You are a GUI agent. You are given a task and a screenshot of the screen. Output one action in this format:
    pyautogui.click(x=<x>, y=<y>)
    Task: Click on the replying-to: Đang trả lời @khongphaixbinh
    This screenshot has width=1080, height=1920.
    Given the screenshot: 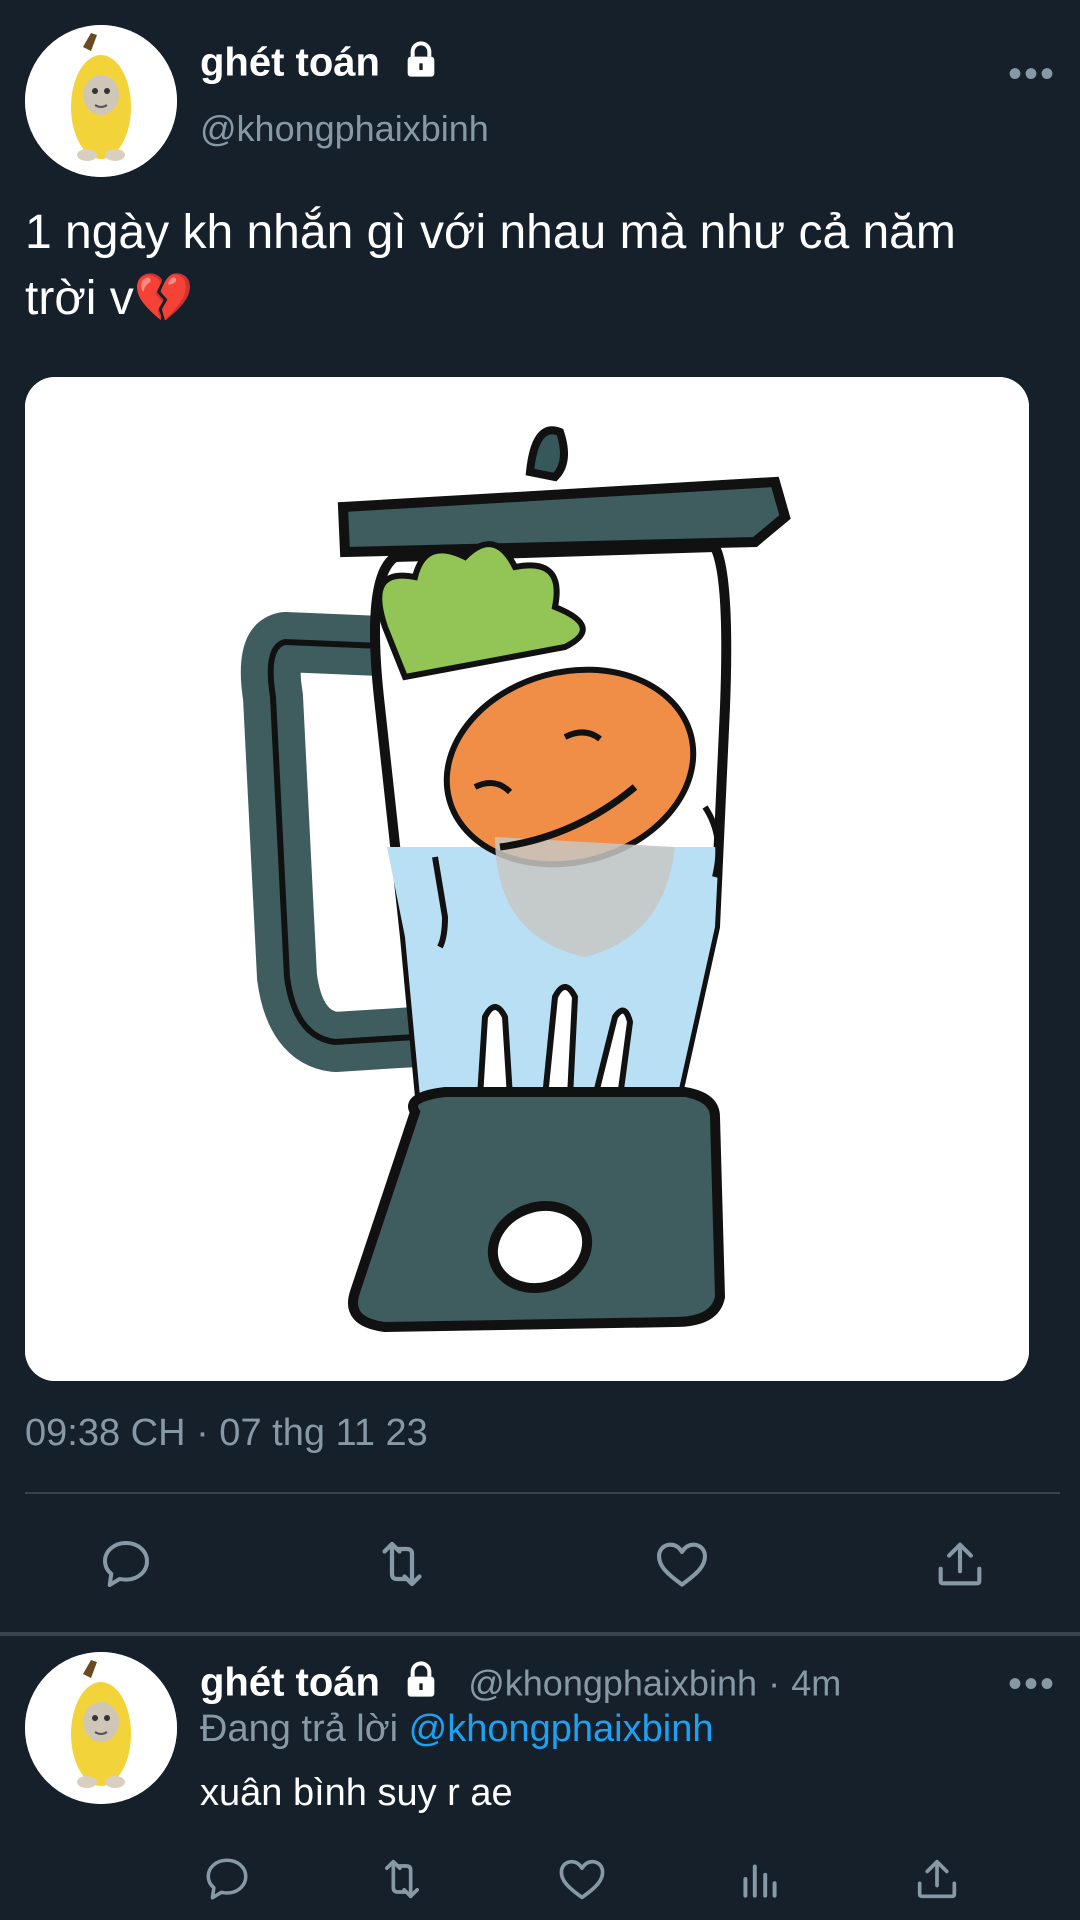 What is the action you would take?
    pyautogui.click(x=456, y=1729)
    